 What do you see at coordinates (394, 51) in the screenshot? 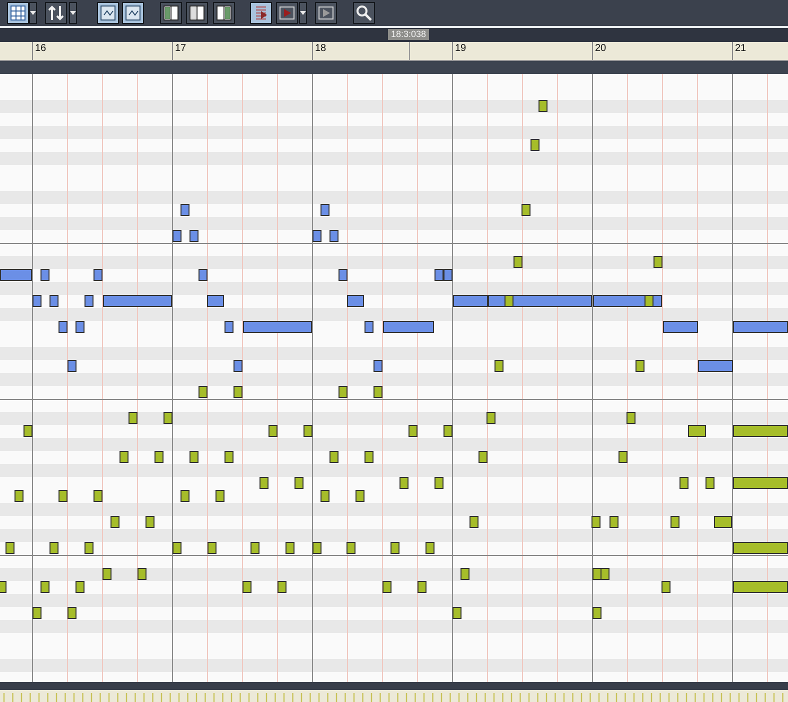
I see `timeline-ruler: 16 17 18 19 20 21` at bounding box center [394, 51].